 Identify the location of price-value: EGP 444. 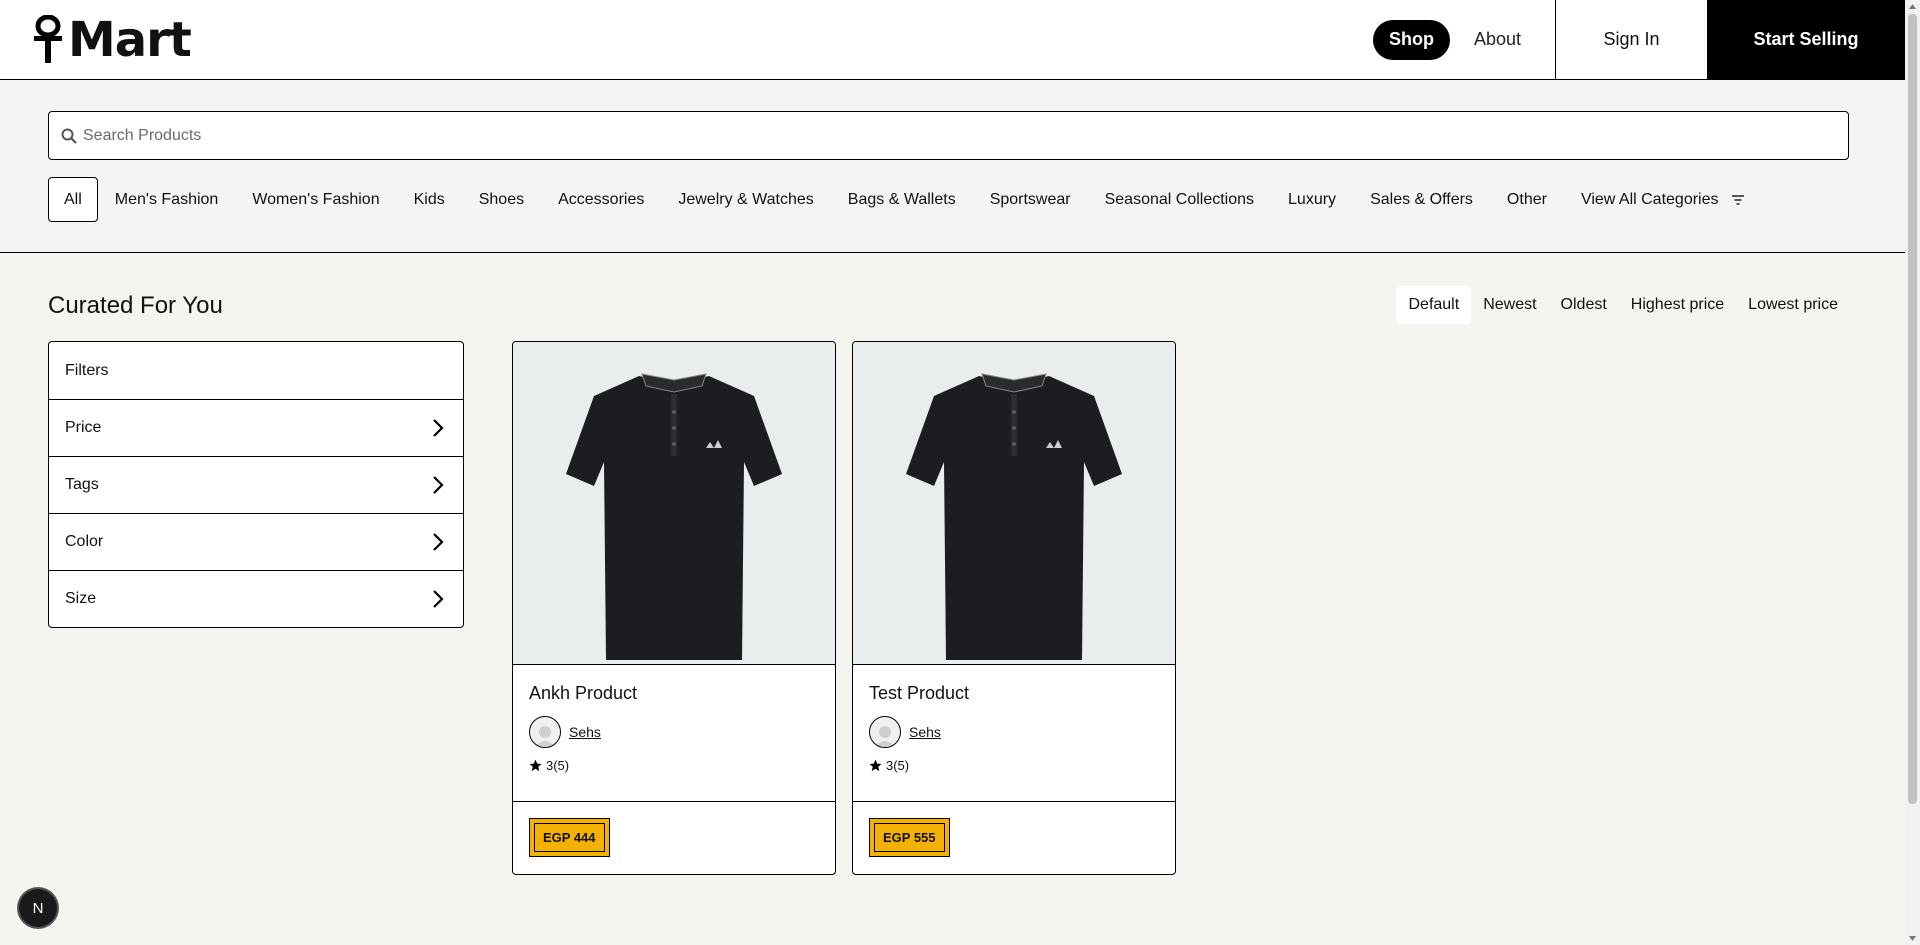
(569, 837).